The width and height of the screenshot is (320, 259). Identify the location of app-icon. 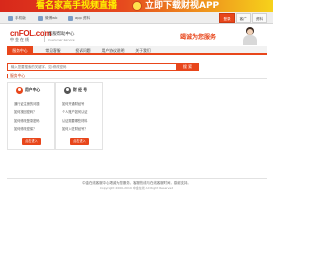
(70, 18).